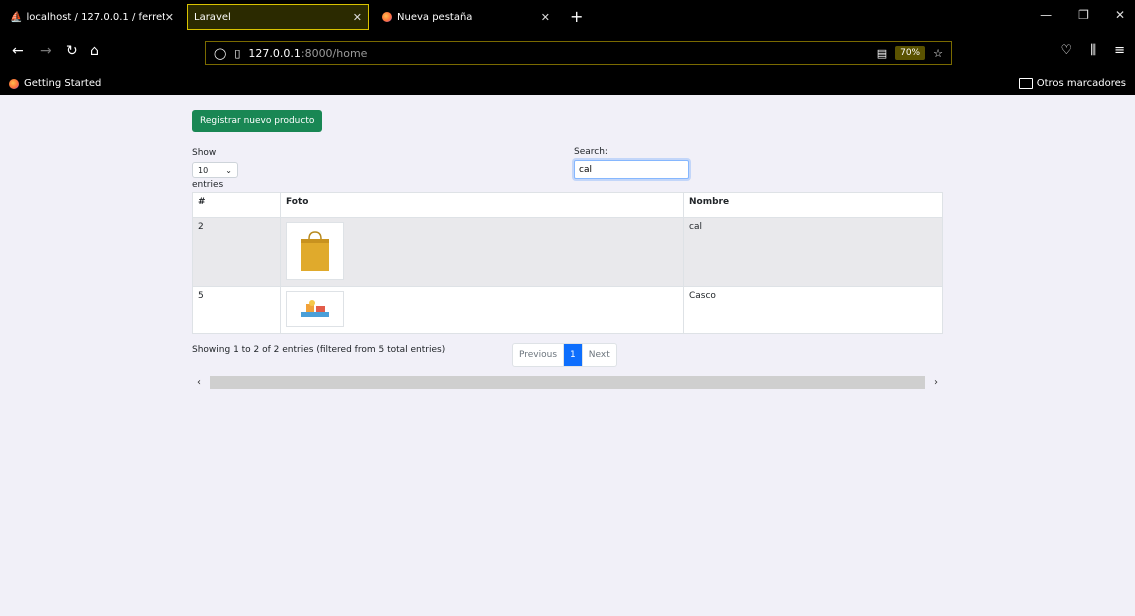  Describe the element at coordinates (315, 251) in the screenshot. I see `shopping-bag-image` at that location.